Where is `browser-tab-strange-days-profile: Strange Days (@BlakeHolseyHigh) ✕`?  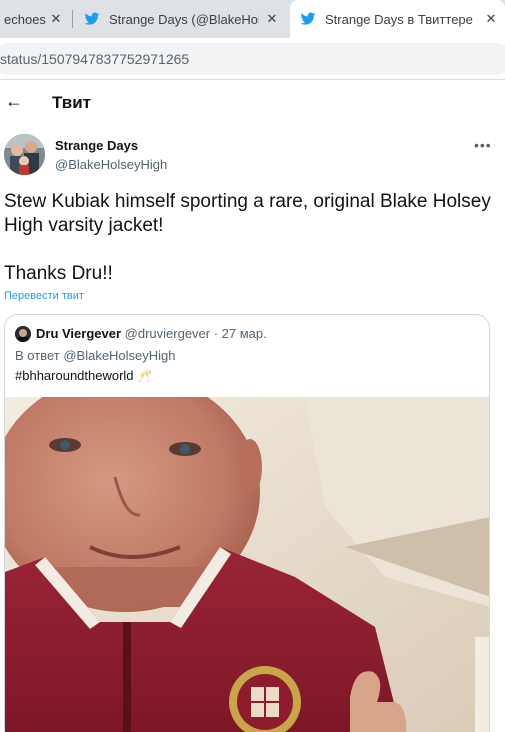 browser-tab-strange-days-profile: Strange Days (@BlakeHolseyHigh) ✕ is located at coordinates (180, 19).